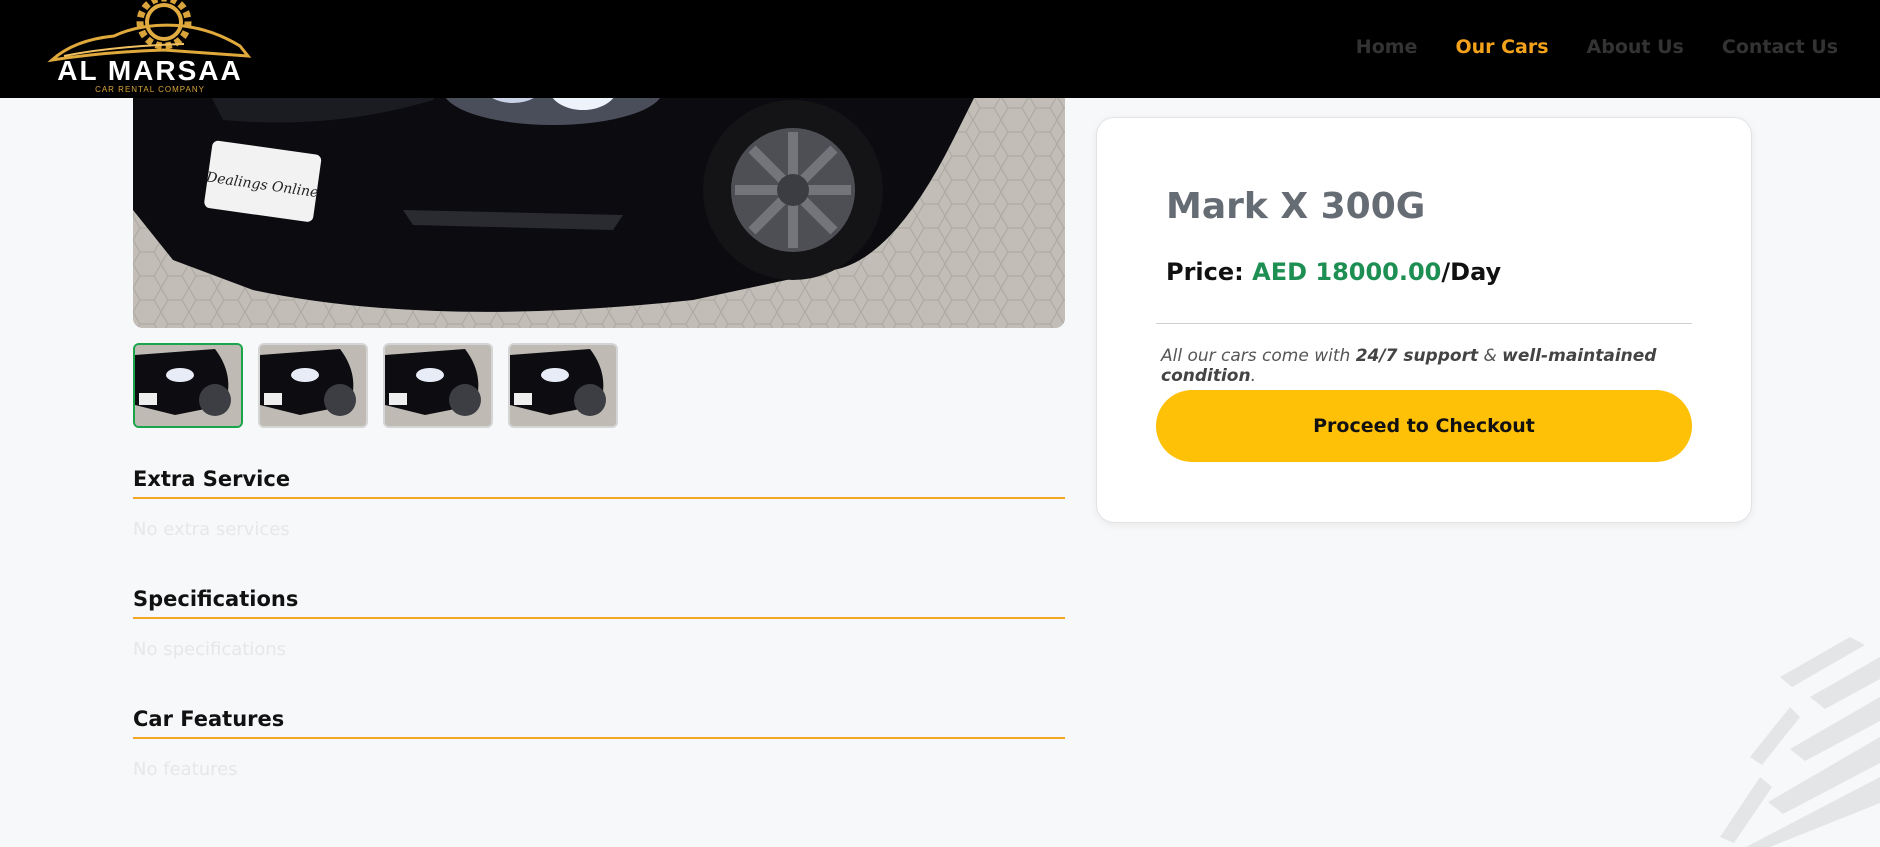  Describe the element at coordinates (1635, 47) in the screenshot. I see `nav-about-us: About Us` at that location.